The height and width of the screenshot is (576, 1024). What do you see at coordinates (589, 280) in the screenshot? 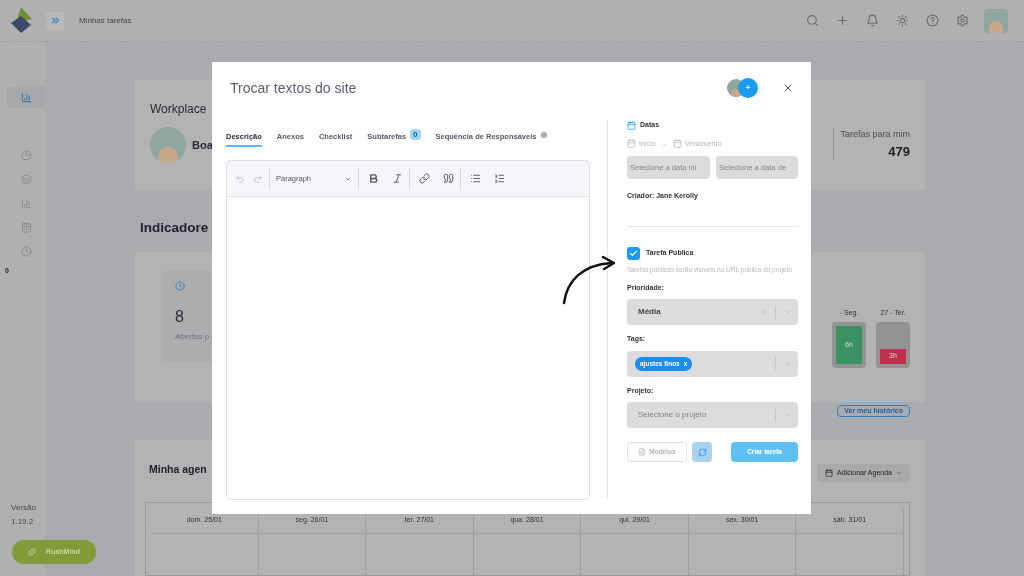
I see `curved-arrow-drawing` at bounding box center [589, 280].